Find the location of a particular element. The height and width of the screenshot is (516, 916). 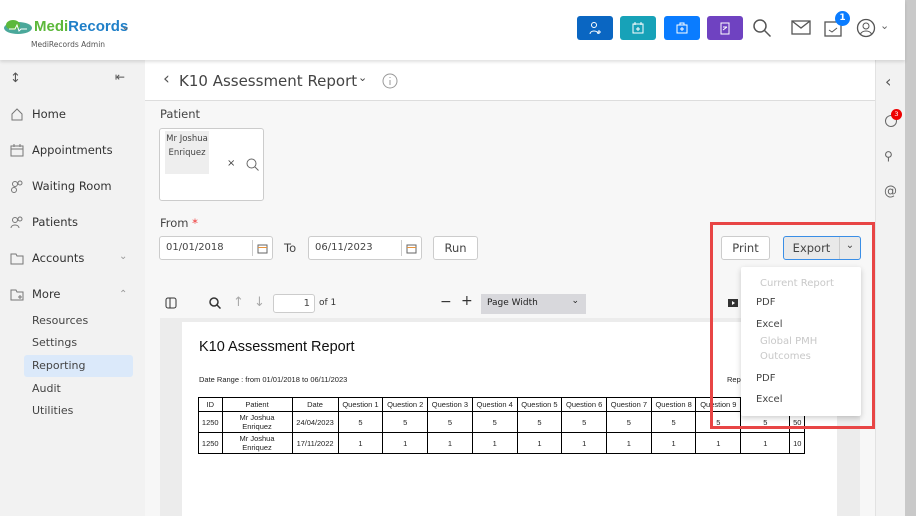

medical-kit-button is located at coordinates (682, 28).